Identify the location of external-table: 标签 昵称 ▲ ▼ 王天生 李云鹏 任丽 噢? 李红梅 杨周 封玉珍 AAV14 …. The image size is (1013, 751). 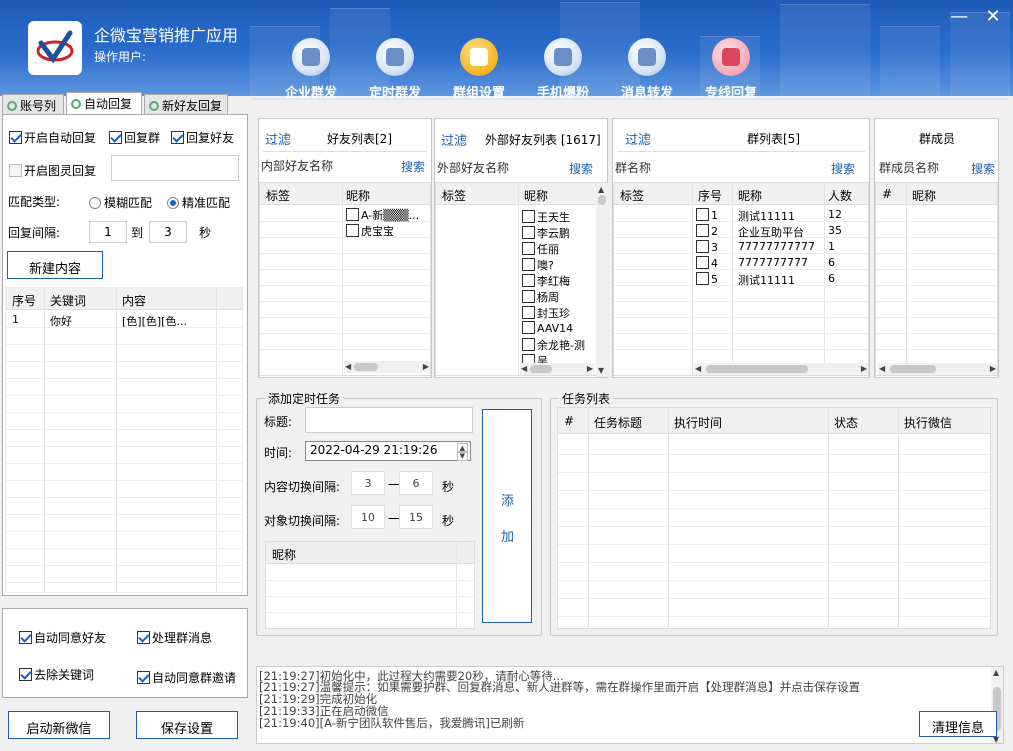
(521, 279).